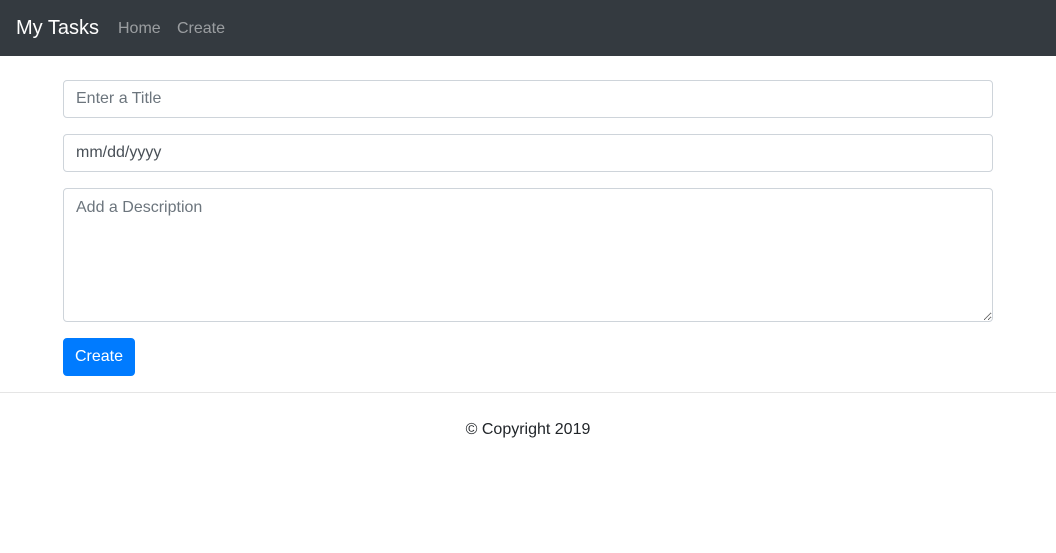  I want to click on nav-link-create: Create, so click(201, 29).